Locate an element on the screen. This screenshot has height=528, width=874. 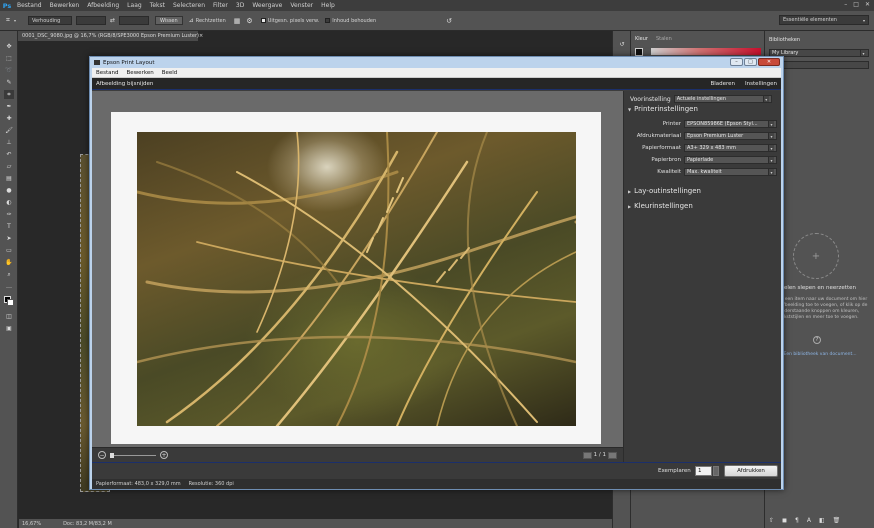
tab-stalen: Stalen is located at coordinates (664, 39).